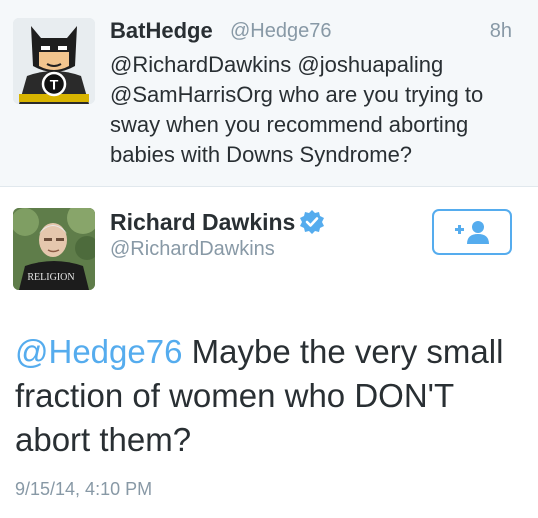  I want to click on follow-button, so click(472, 232).